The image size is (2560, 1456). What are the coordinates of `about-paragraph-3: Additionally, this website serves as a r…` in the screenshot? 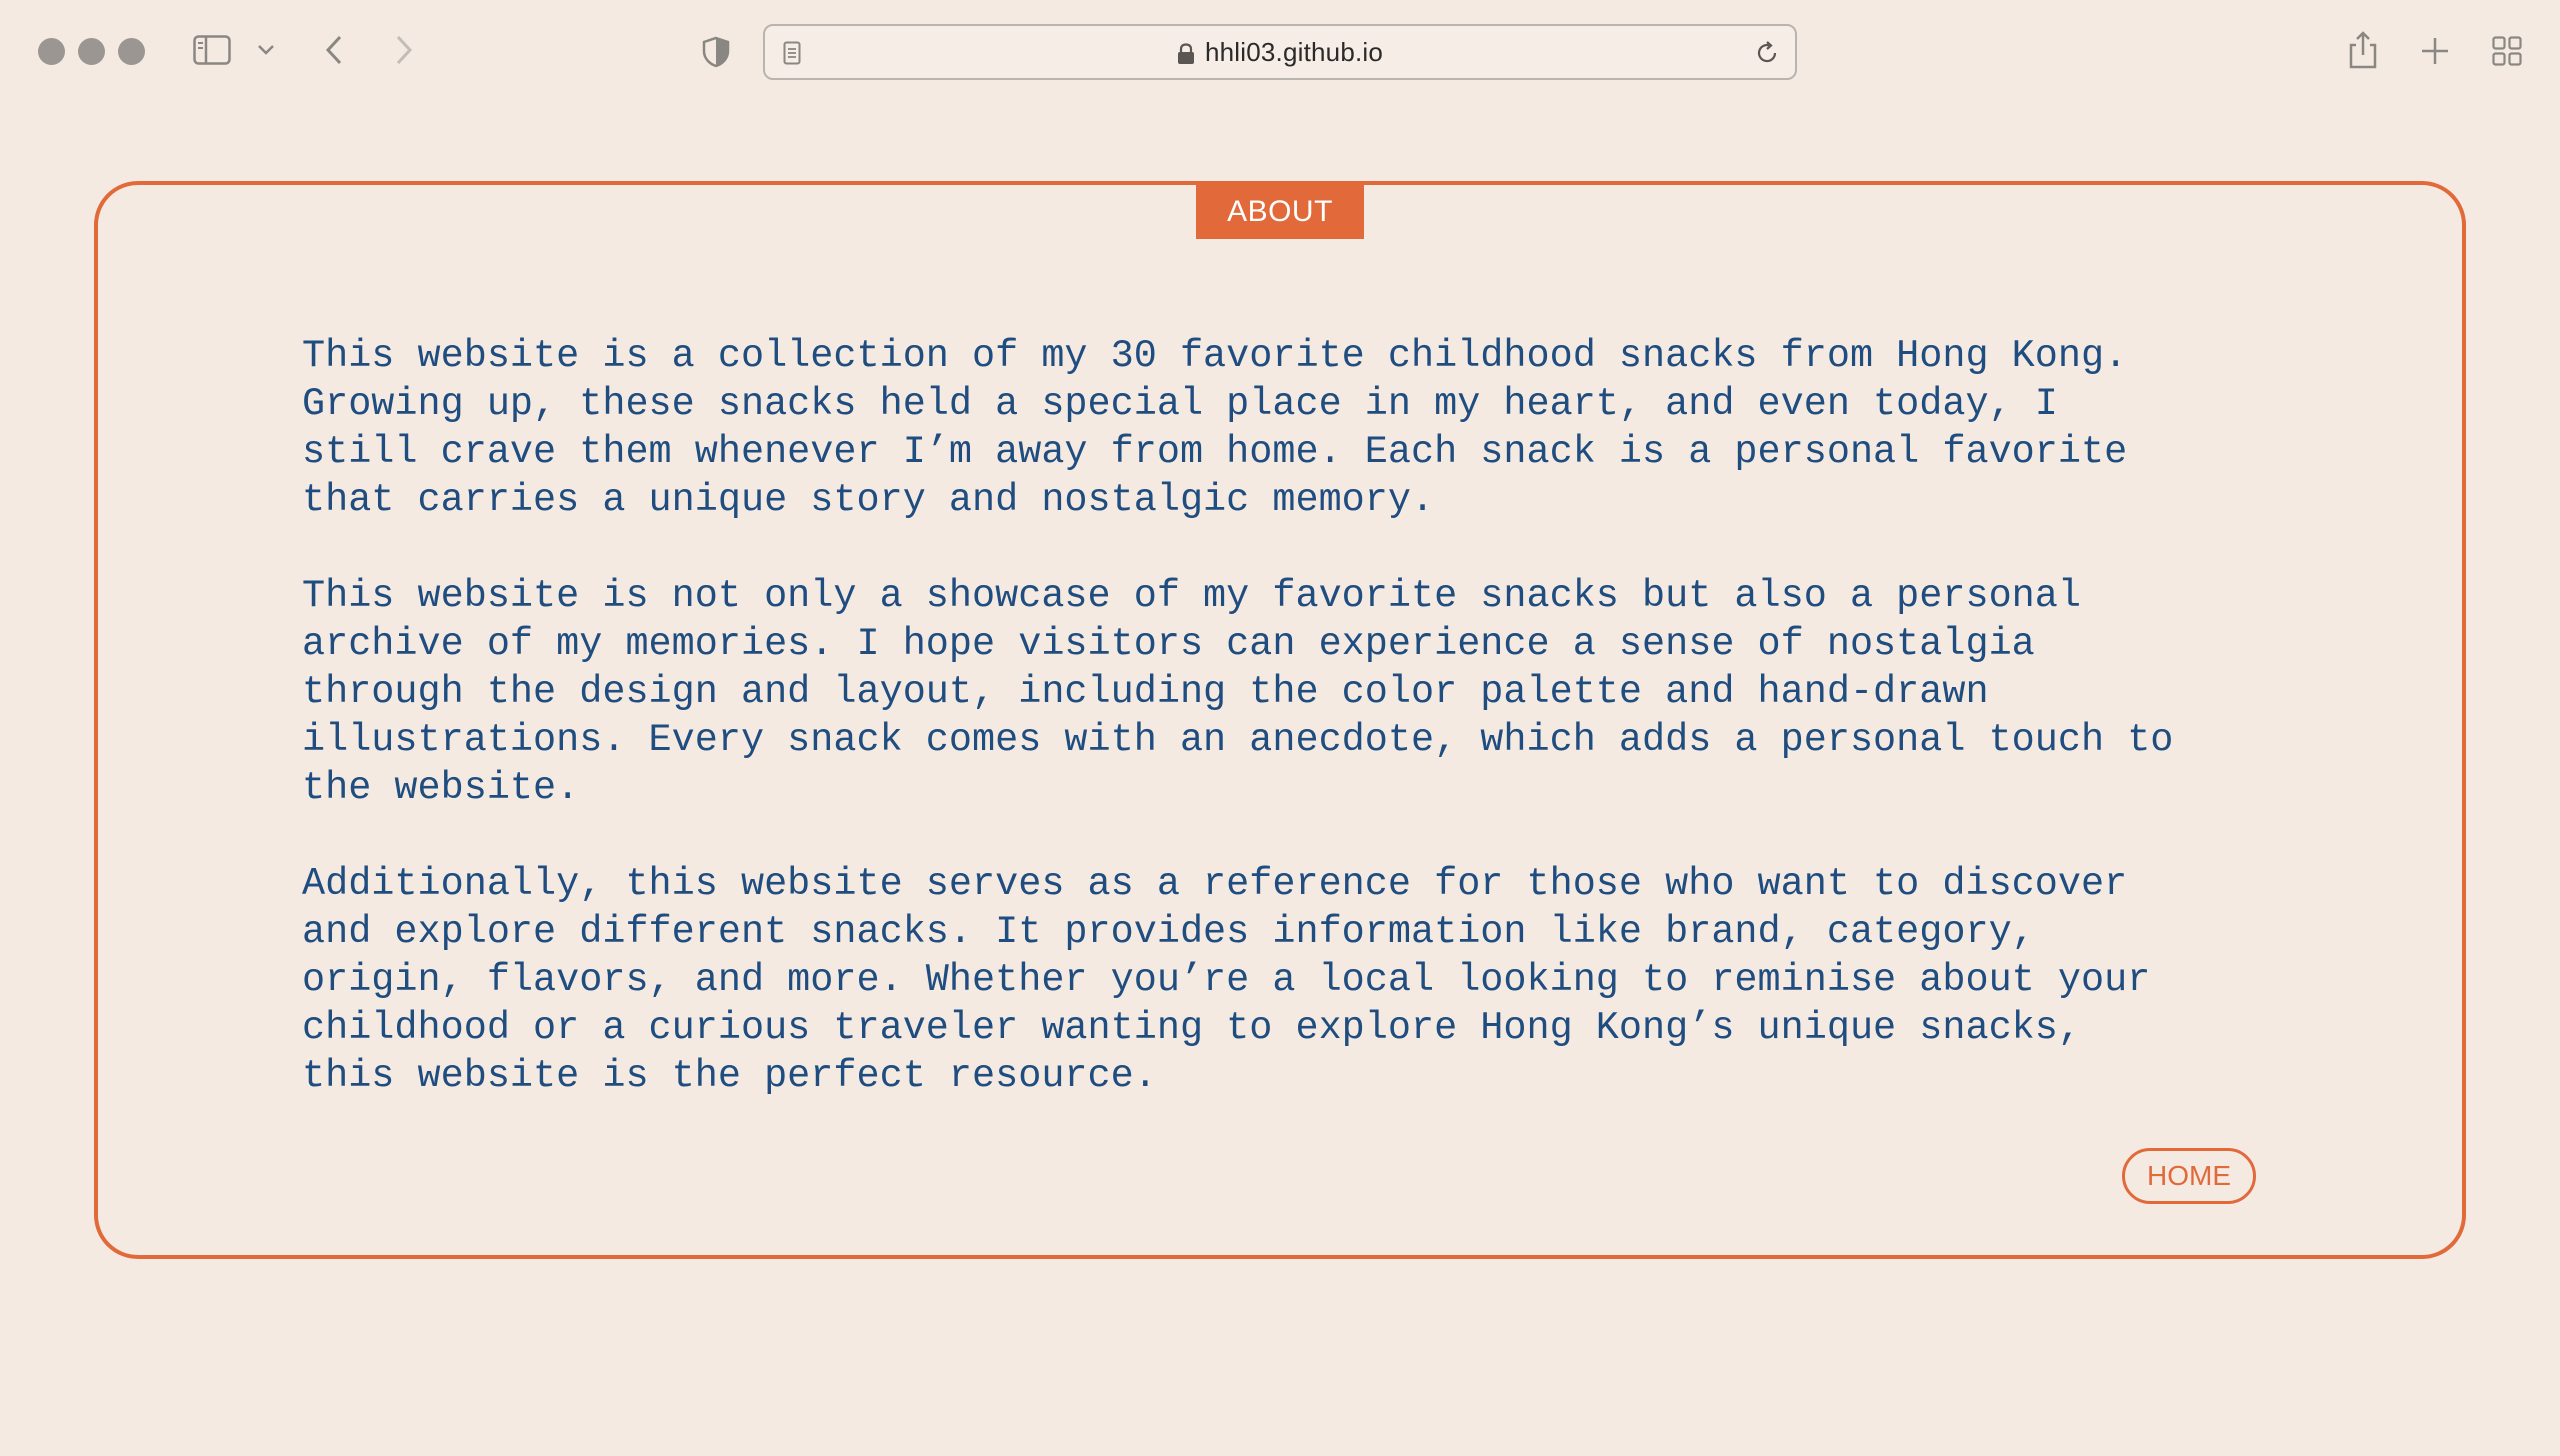 It's located at (1226, 980).